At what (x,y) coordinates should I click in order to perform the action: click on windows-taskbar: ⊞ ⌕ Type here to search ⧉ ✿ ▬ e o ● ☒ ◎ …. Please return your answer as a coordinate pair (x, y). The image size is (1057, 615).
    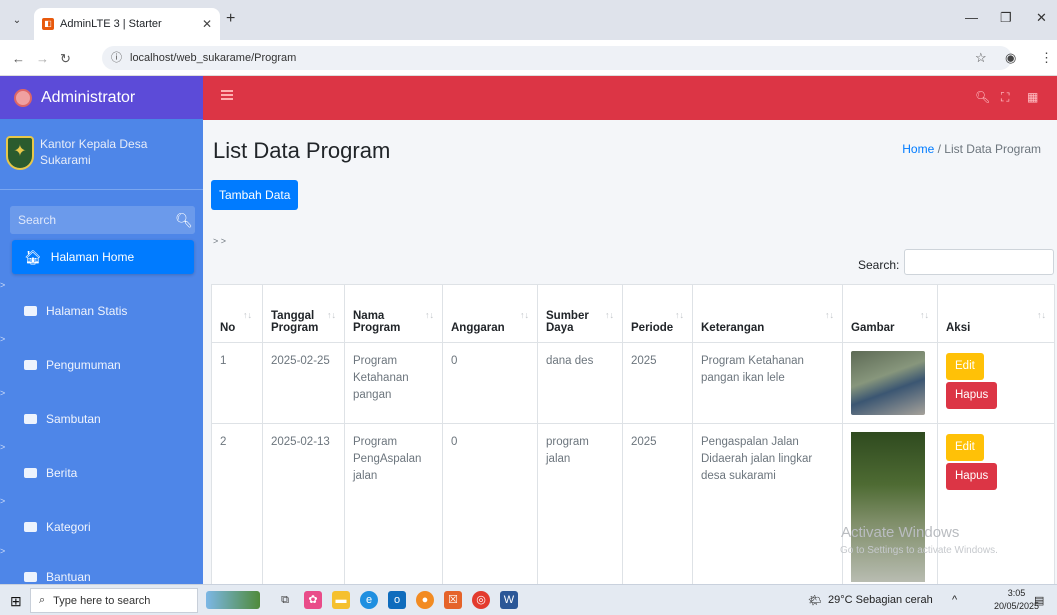
    Looking at the image, I should click on (528, 599).